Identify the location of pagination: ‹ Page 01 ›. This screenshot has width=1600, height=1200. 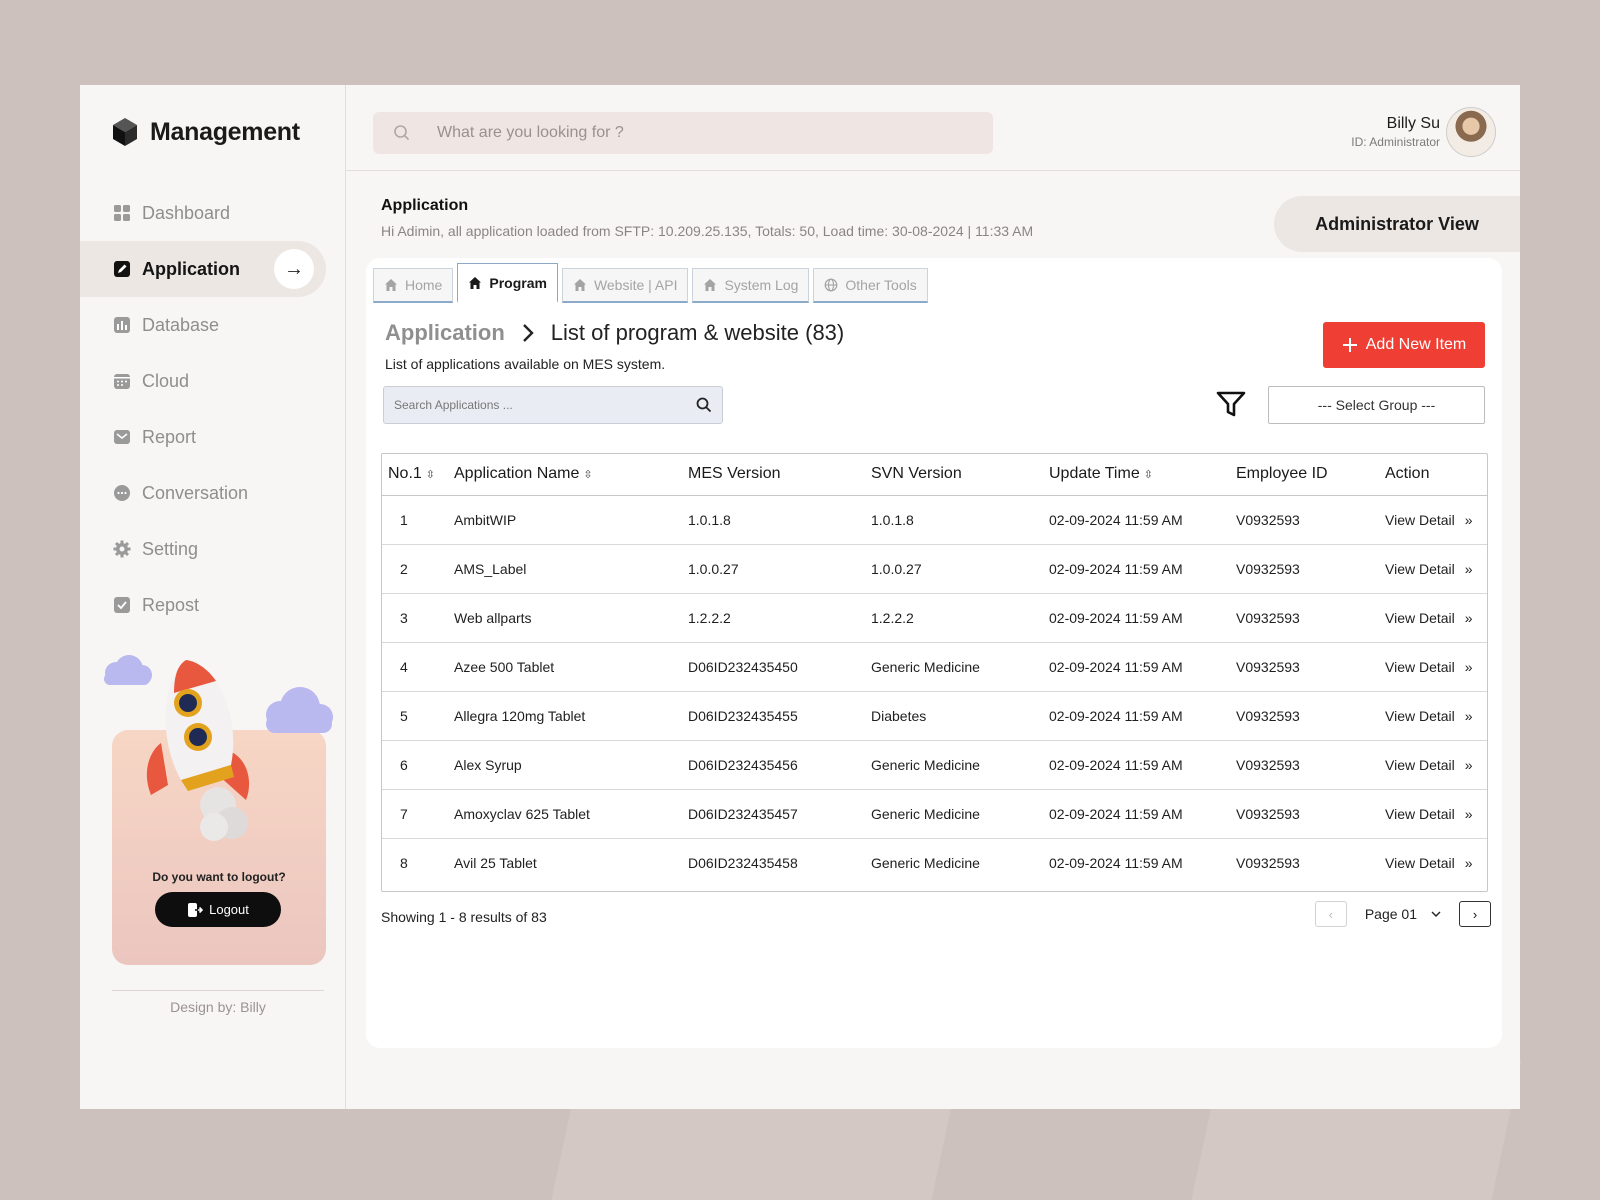
(1402, 914).